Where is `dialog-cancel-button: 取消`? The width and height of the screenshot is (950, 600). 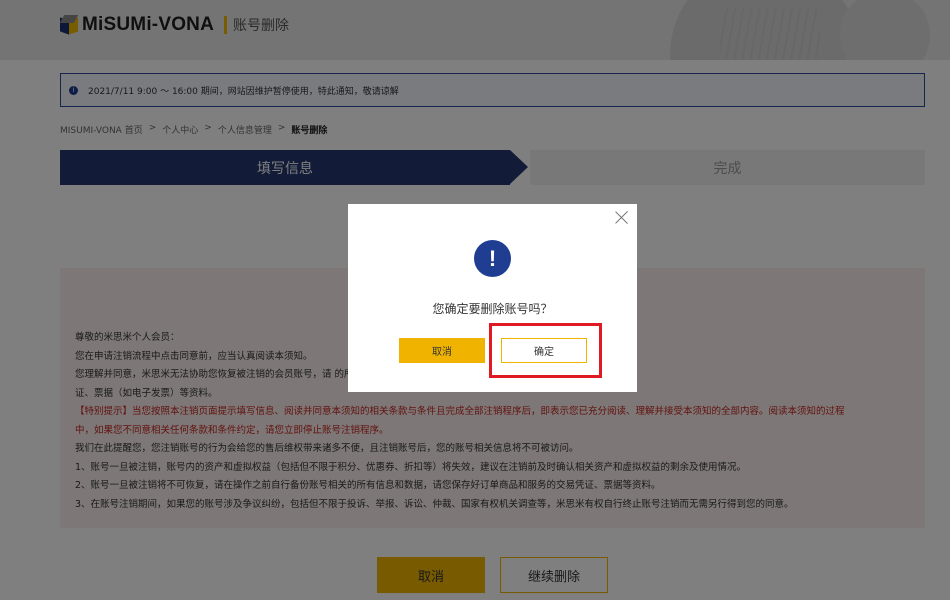
dialog-cancel-button: 取消 is located at coordinates (442, 350).